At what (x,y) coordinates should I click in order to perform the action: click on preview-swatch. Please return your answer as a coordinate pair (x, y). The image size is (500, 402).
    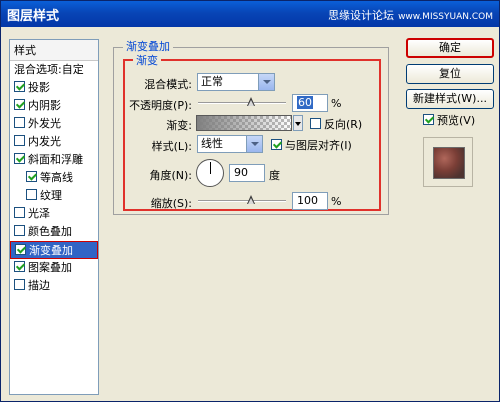
    Looking at the image, I should click on (449, 163).